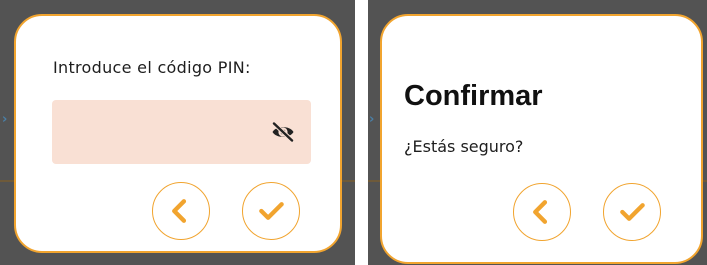  I want to click on eye-off-icon, so click(283, 132).